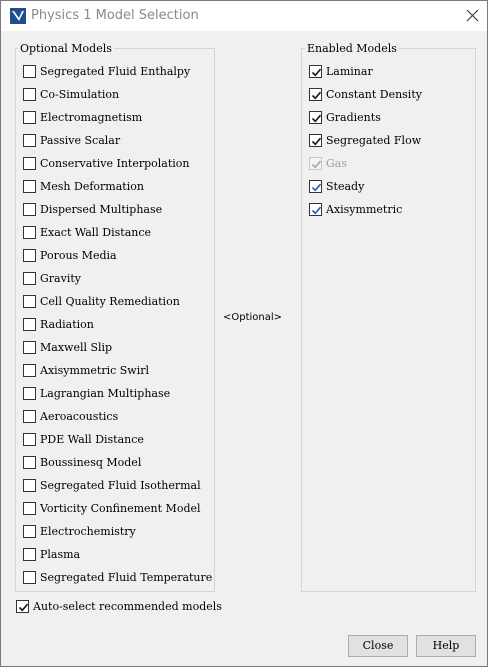 Image resolution: width=488 pixels, height=667 pixels. Describe the element at coordinates (92, 439) in the screenshot. I see `model-label: PDE Wall Distance` at that location.